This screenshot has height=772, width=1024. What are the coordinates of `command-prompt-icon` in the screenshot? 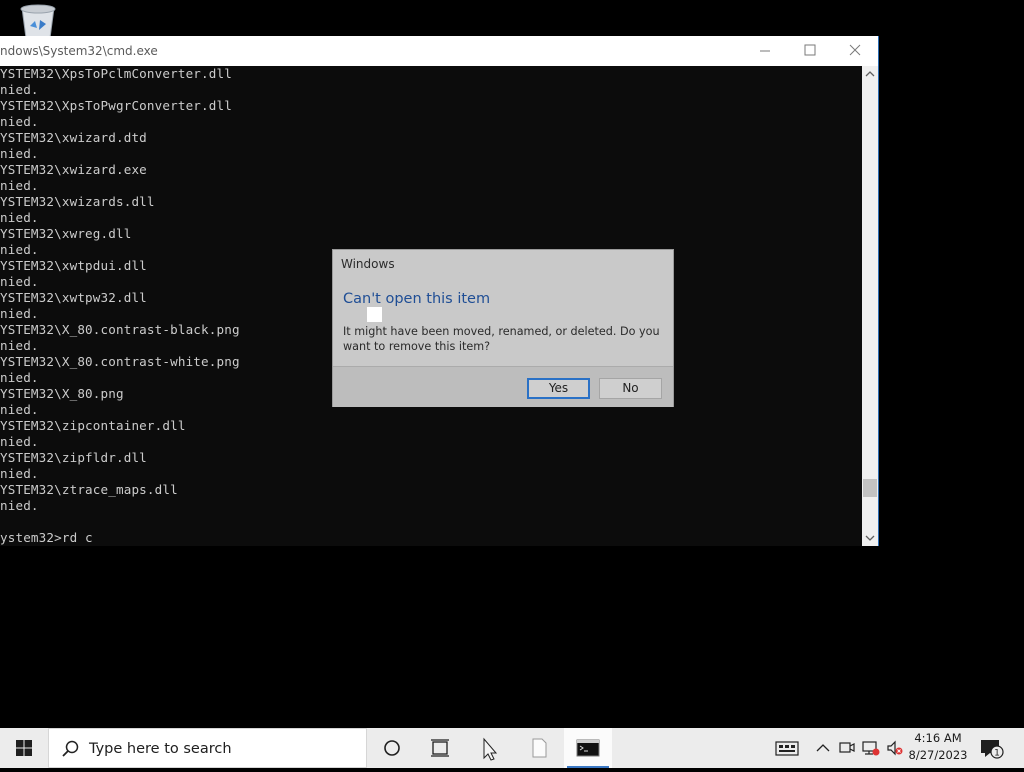 It's located at (588, 748).